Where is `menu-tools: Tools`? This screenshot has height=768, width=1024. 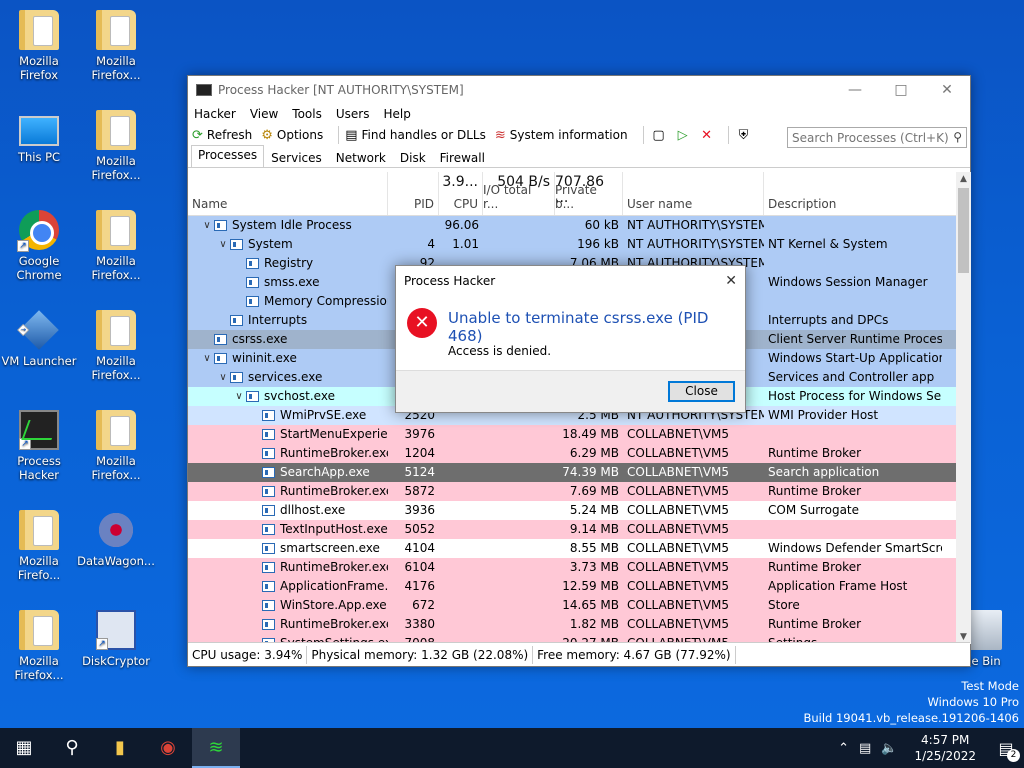
menu-tools: Tools is located at coordinates (307, 114).